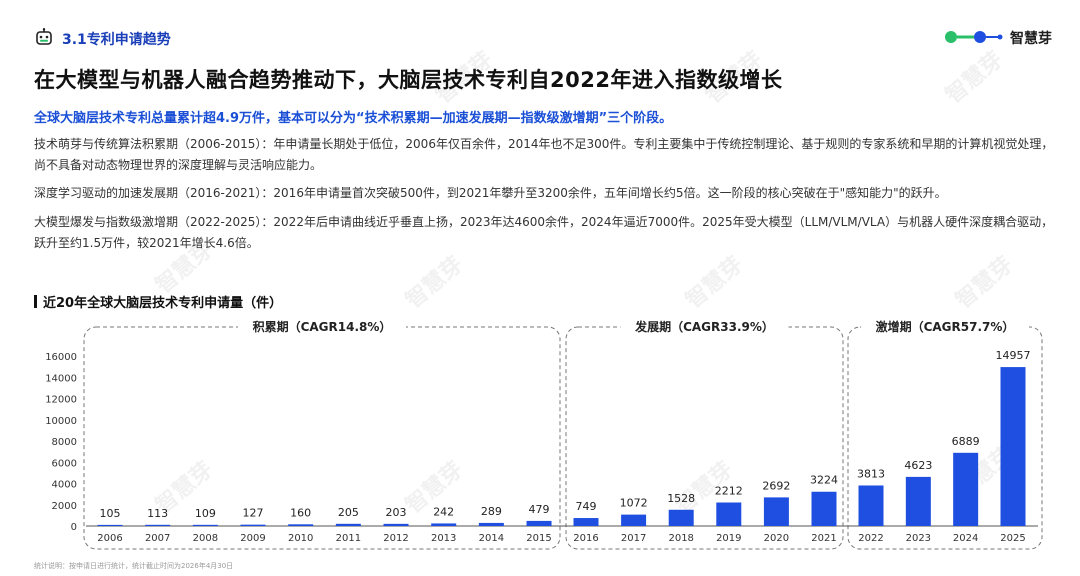  Describe the element at coordinates (728, 538) in the screenshot. I see `x-tick-label: 2019` at that location.